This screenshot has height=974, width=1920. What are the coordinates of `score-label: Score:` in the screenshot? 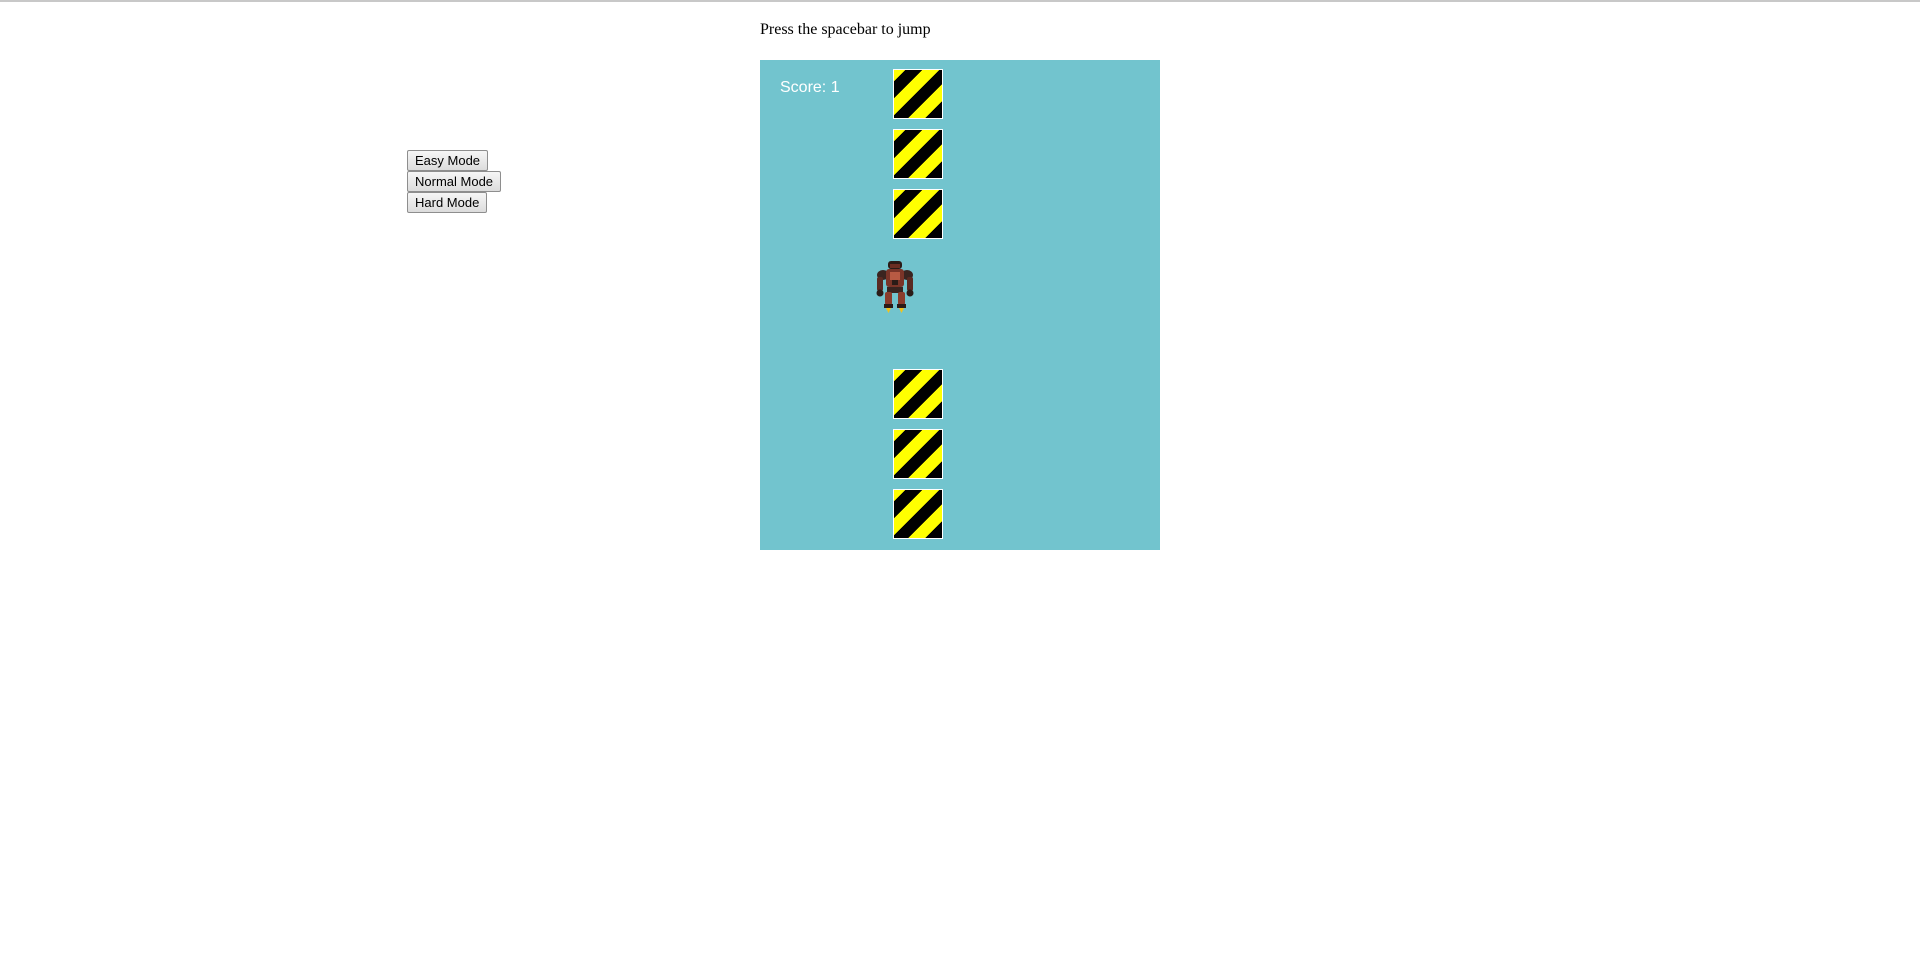 It's located at (803, 87).